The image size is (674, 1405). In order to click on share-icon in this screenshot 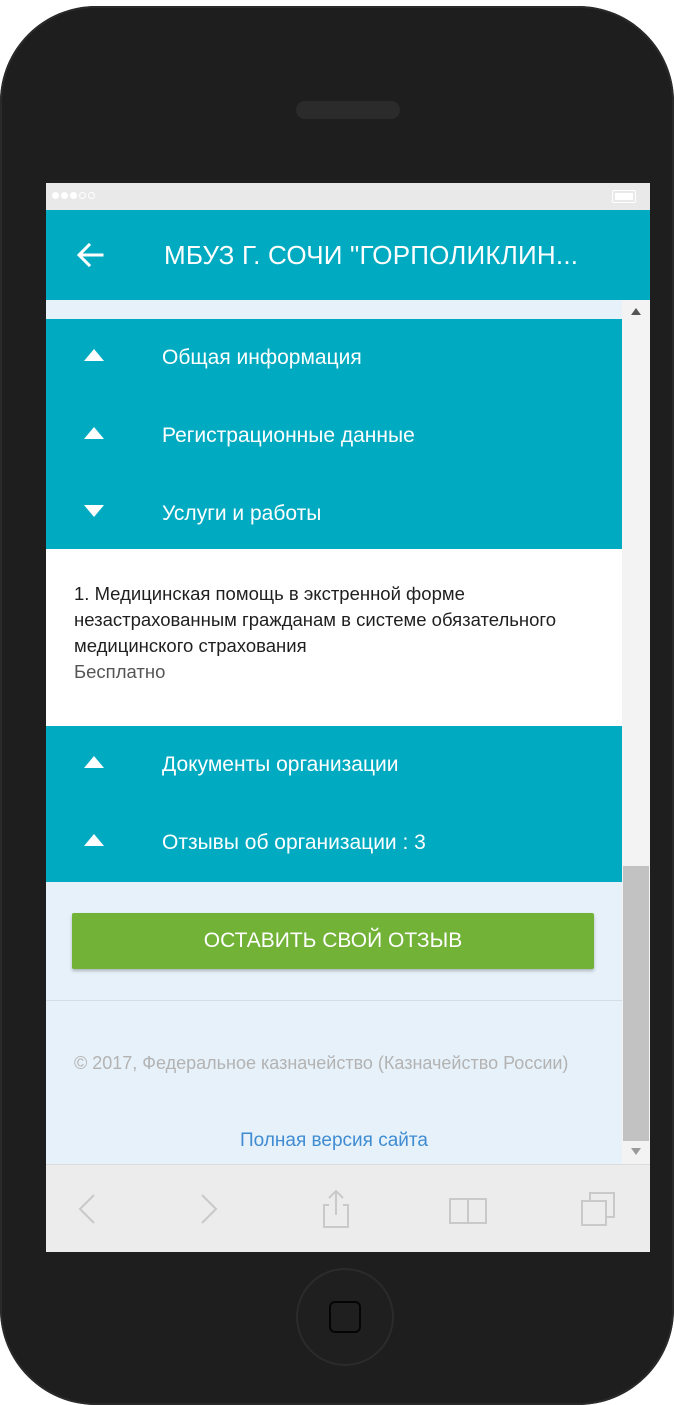, I will do `click(336, 1209)`.